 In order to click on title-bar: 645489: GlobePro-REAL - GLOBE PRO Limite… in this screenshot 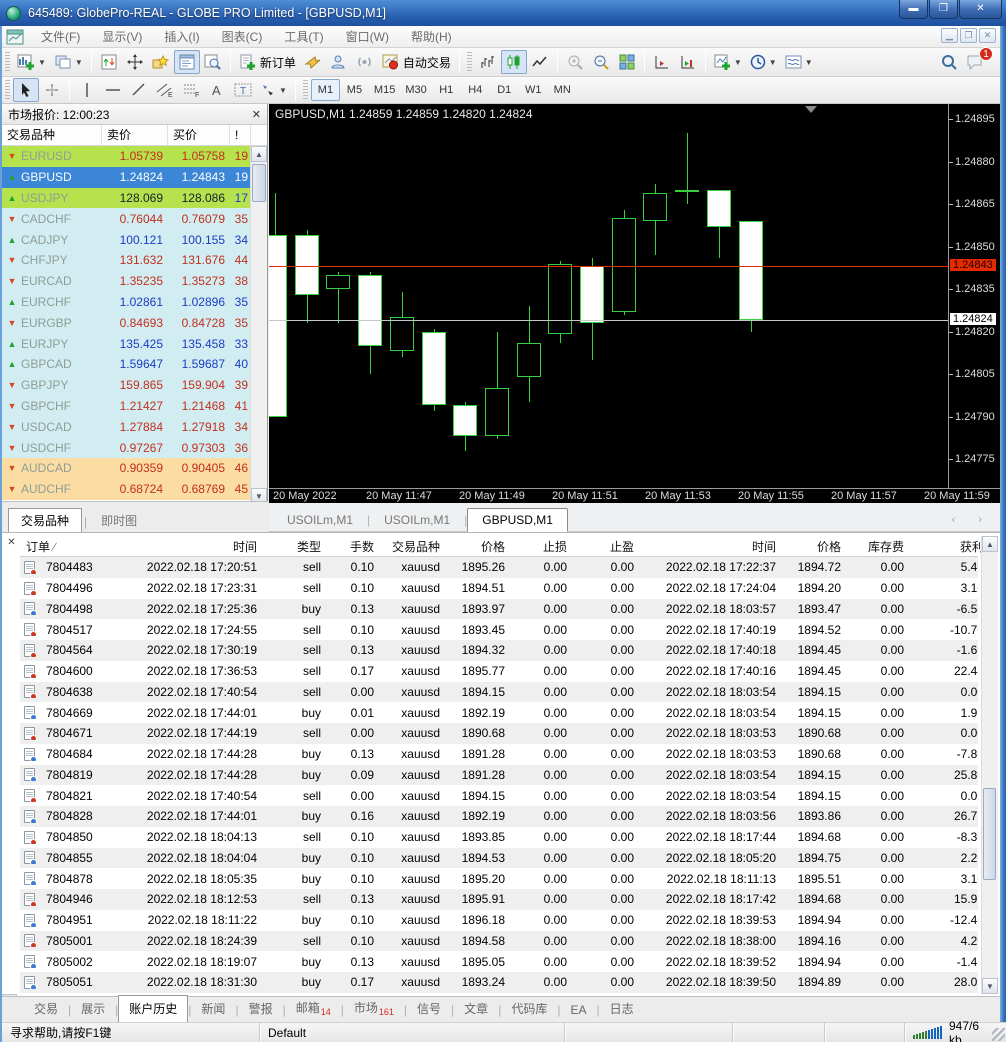, I will do `click(503, 13)`.